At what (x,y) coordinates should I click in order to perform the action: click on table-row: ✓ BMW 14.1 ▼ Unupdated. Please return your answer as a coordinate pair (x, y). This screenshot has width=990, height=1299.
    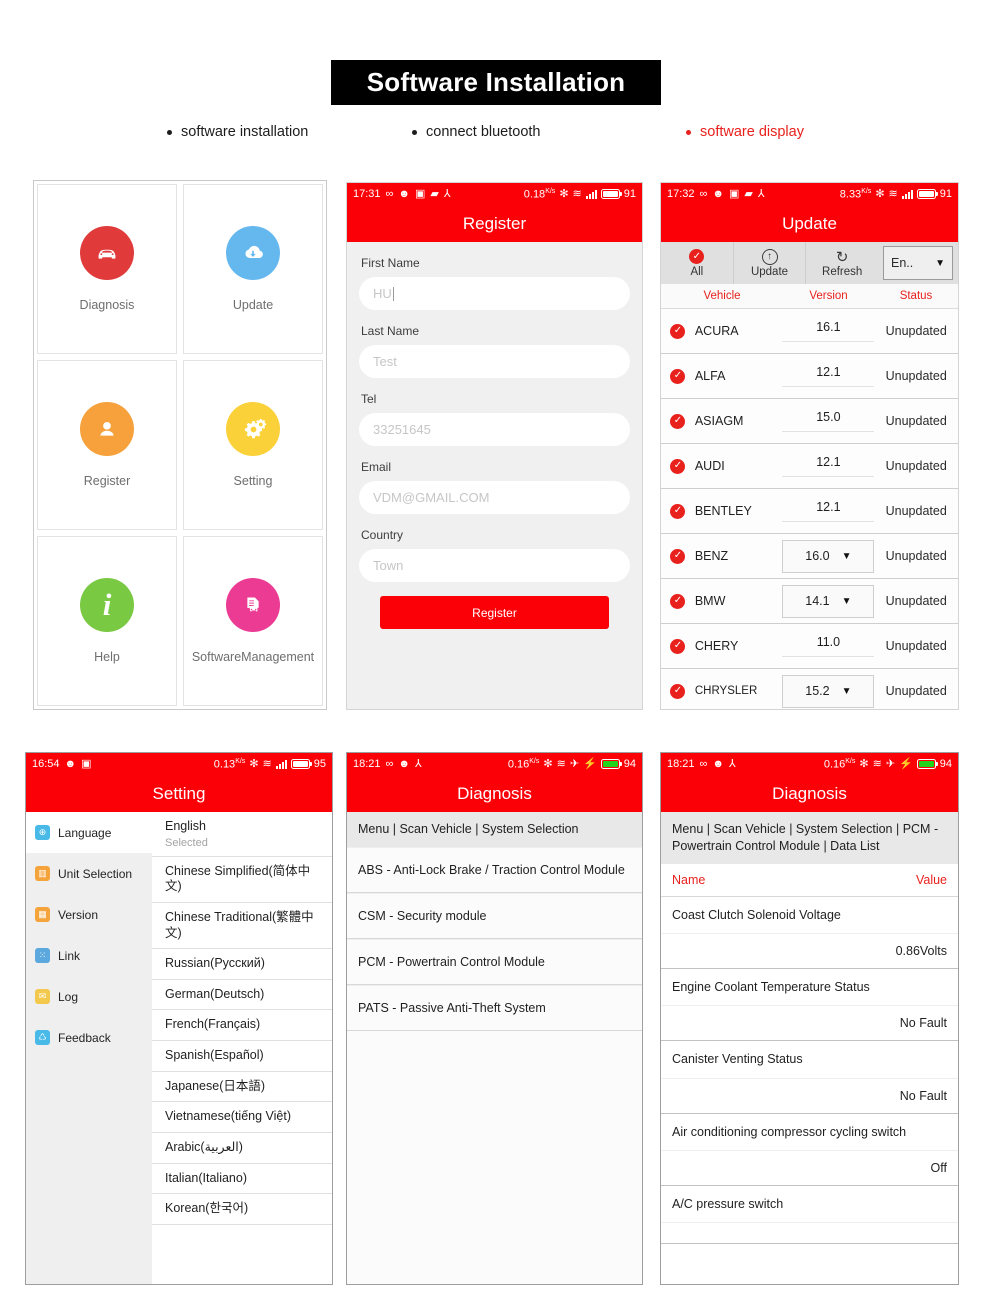
    Looking at the image, I should click on (809, 601).